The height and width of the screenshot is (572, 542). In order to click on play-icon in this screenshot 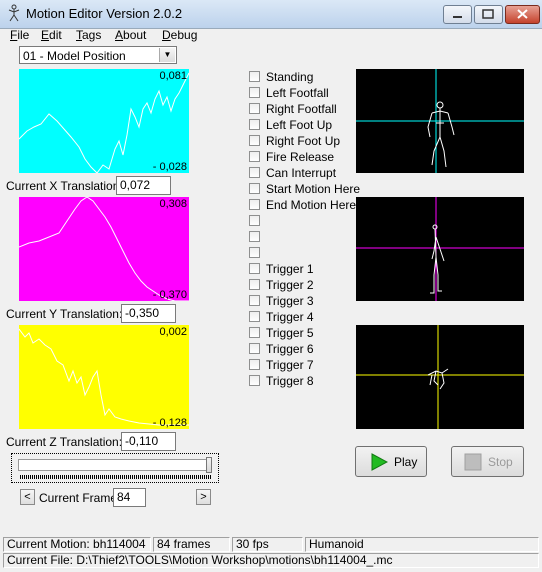, I will do `click(379, 462)`.